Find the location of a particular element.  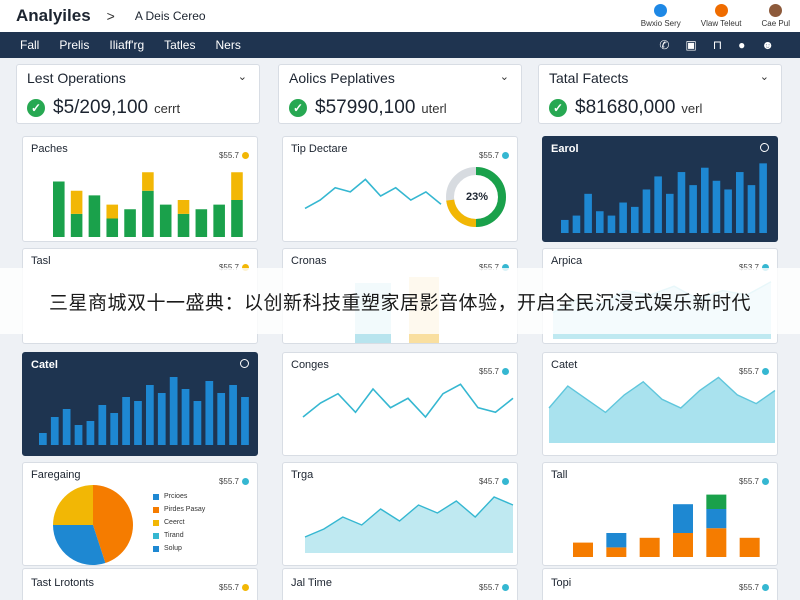

stacked-bar-chart is located at coordinates (666, 525).